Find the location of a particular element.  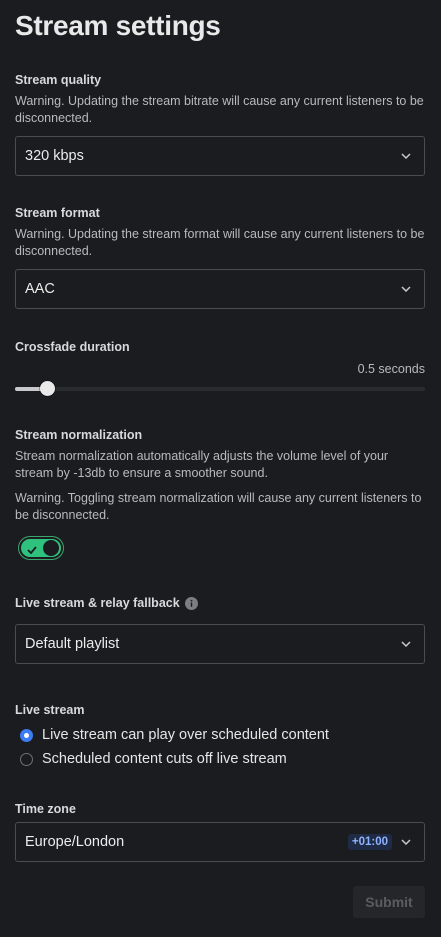

fallback-value: Default playlist is located at coordinates (72, 644).